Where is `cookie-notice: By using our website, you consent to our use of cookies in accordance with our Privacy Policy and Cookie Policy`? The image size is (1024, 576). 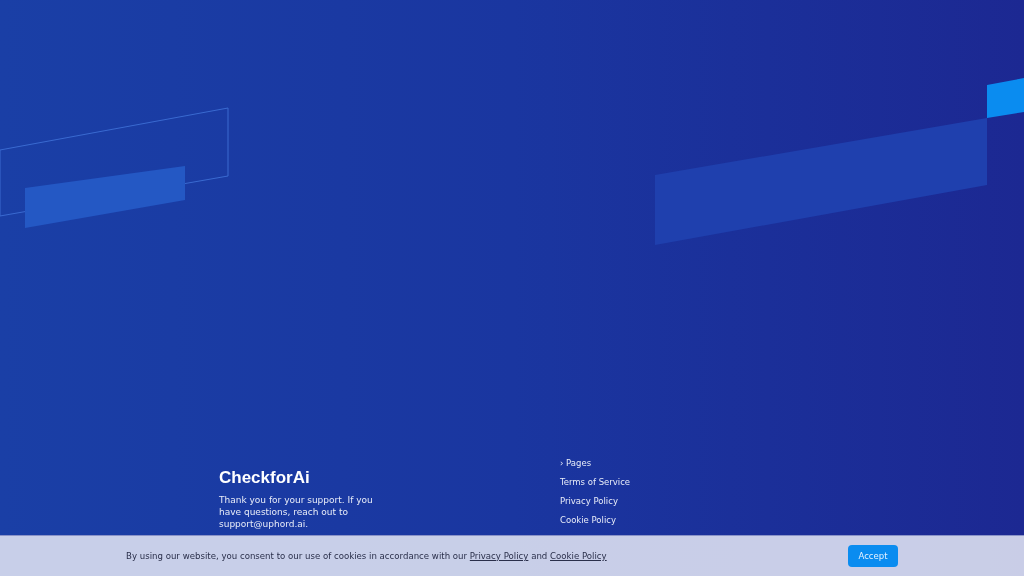
cookie-notice: By using our website, you consent to our use of cookies in accordance with our Privacy Policy and Cookie Policy is located at coordinates (367, 556).